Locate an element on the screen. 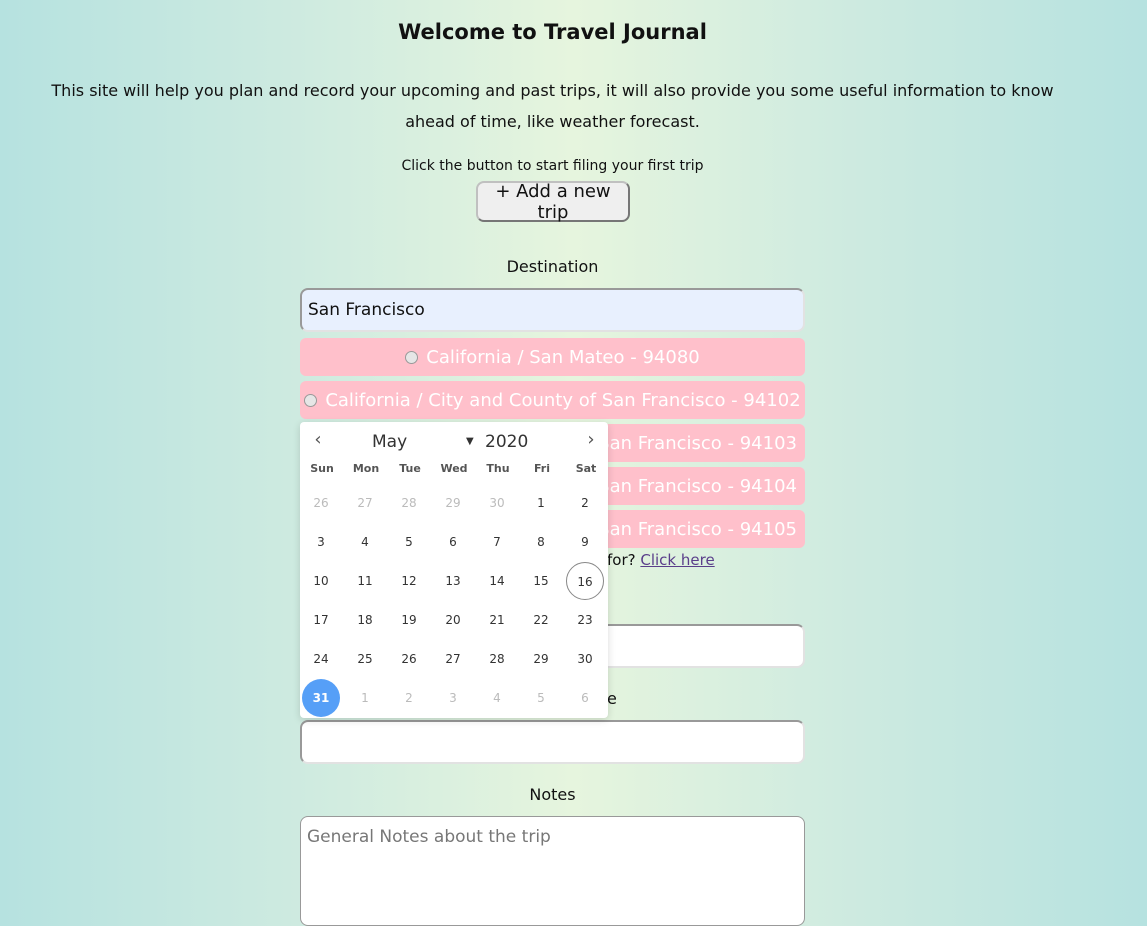 The image size is (1147, 926). click-here-link: Click here is located at coordinates (677, 560).